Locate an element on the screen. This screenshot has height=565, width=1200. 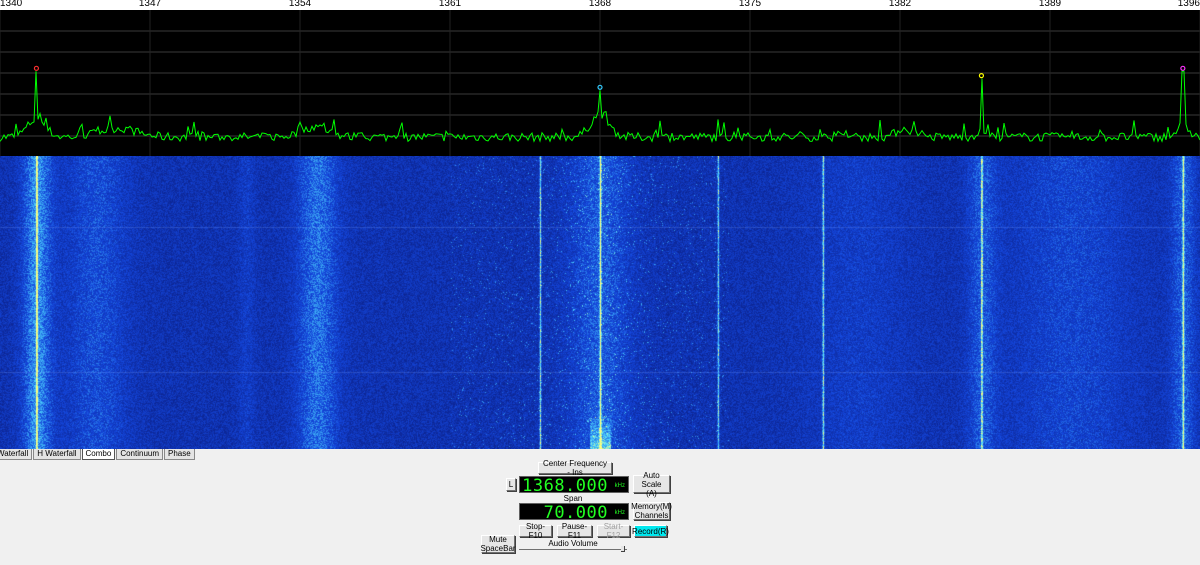
auto-scale-button: Auto Scale (A) is located at coordinates (651, 484).